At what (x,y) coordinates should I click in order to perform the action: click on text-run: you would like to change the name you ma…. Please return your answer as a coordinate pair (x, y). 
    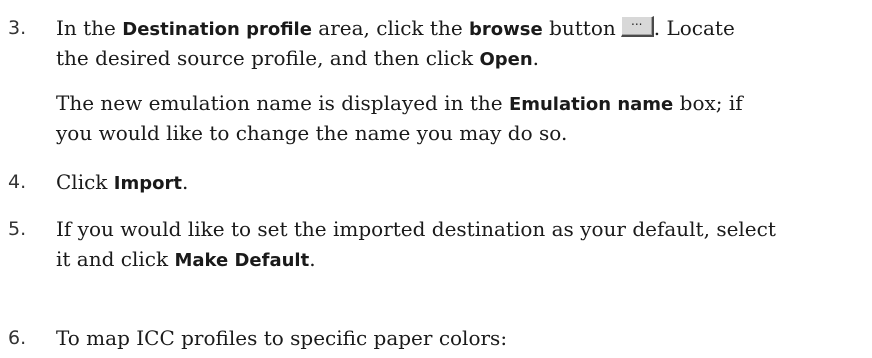
    Looking at the image, I should click on (312, 133).